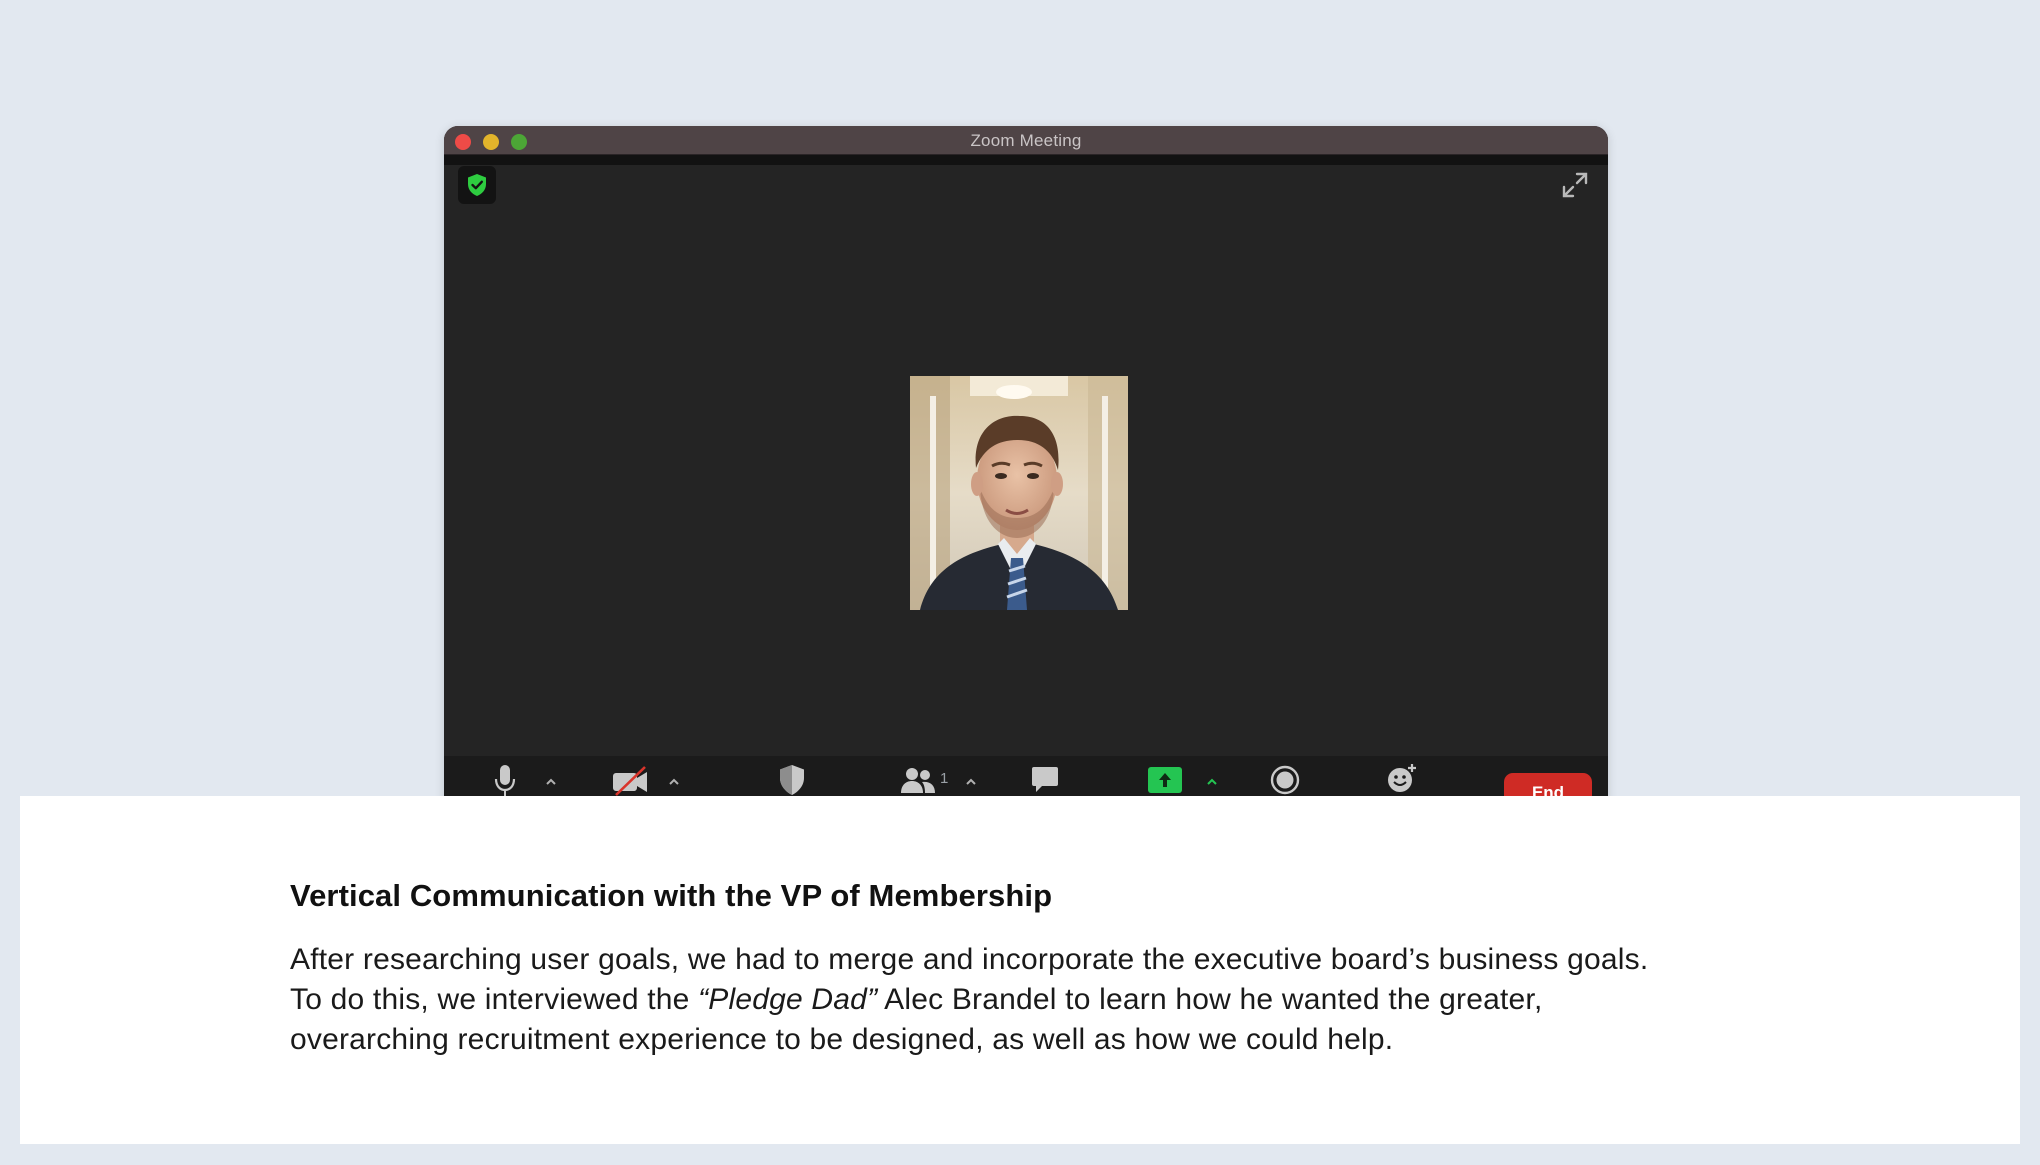  I want to click on window-title: Zoom Meeting, so click(1026, 140).